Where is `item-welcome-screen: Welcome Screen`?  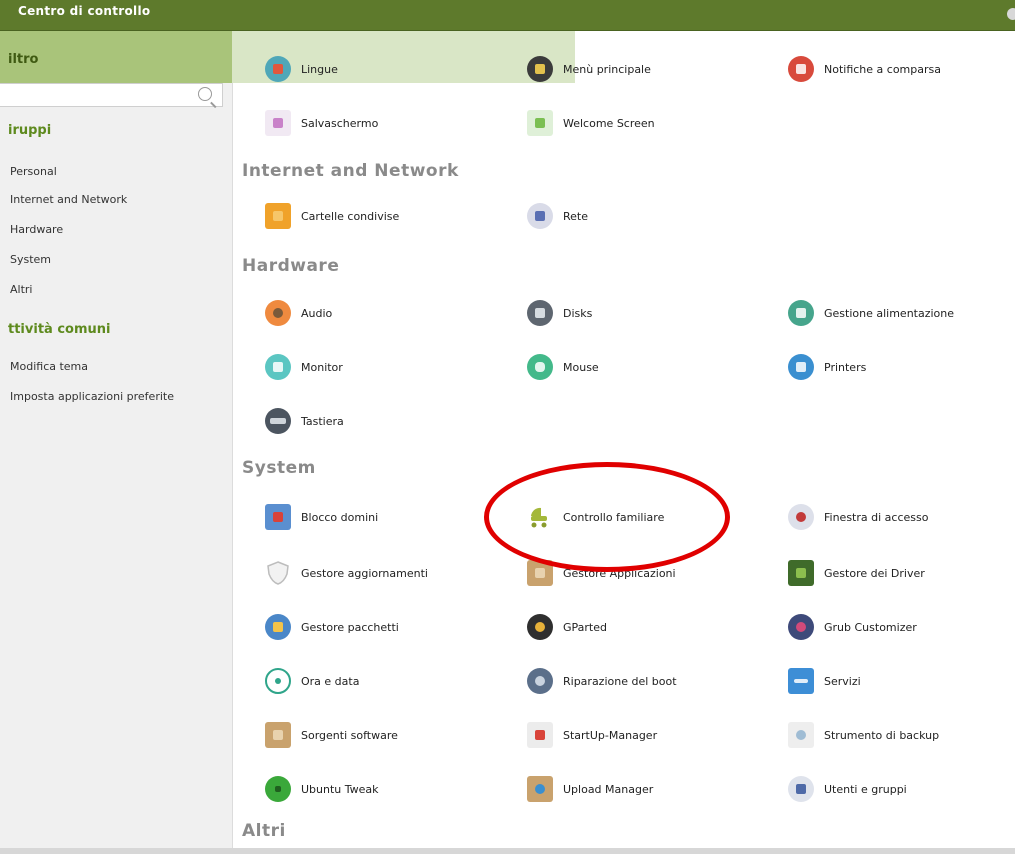
item-welcome-screen: Welcome Screen is located at coordinates (591, 123).